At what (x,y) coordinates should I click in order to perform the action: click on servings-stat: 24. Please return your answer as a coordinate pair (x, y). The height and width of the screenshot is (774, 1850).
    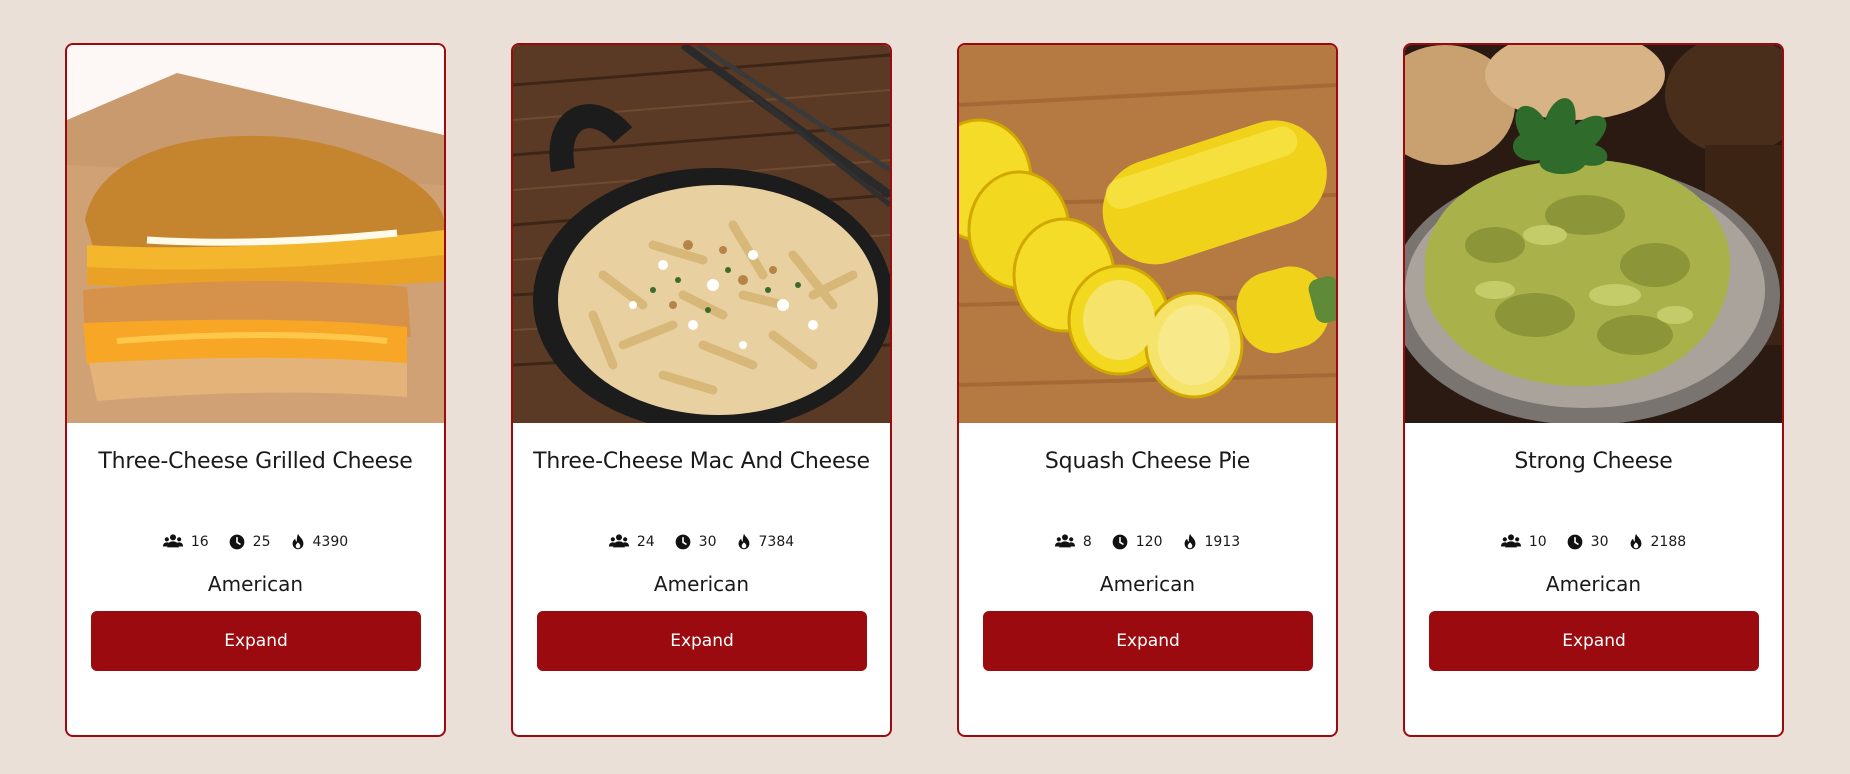
    Looking at the image, I should click on (632, 541).